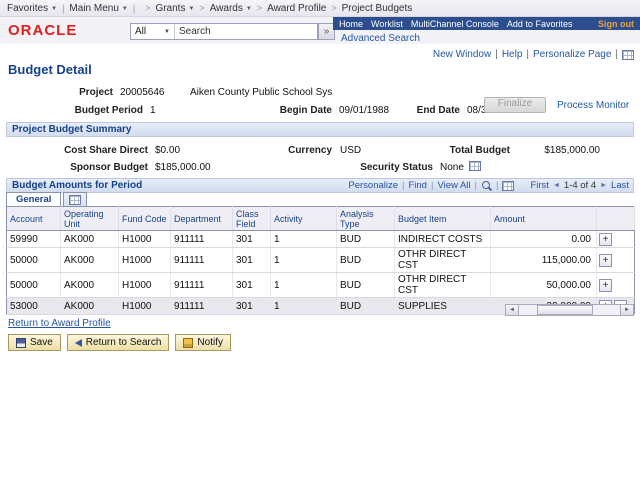 The height and width of the screenshot is (480, 640). I want to click on sponsor-budget-label: Sponsor Budget, so click(109, 167).